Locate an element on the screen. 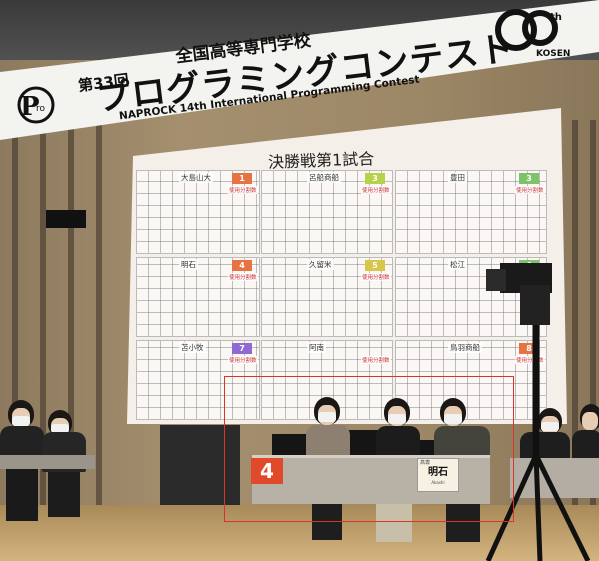  team-panel-name: 苫小牧 is located at coordinates (192, 347).